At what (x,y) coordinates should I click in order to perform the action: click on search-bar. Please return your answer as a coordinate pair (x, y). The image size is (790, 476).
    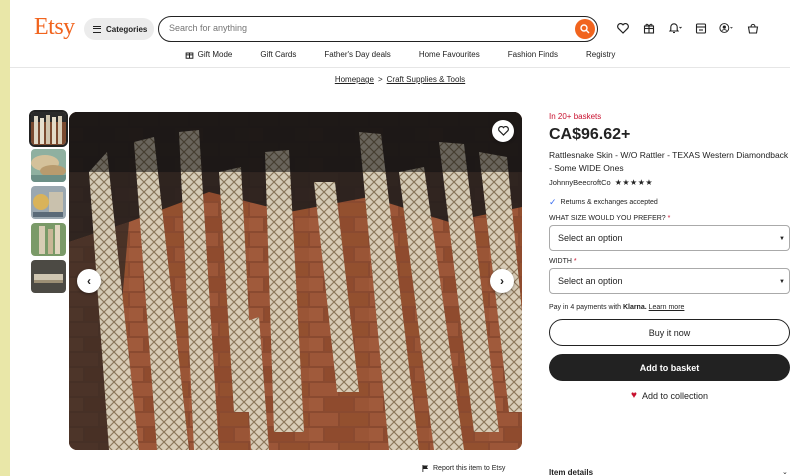
    Looking at the image, I should click on (378, 29).